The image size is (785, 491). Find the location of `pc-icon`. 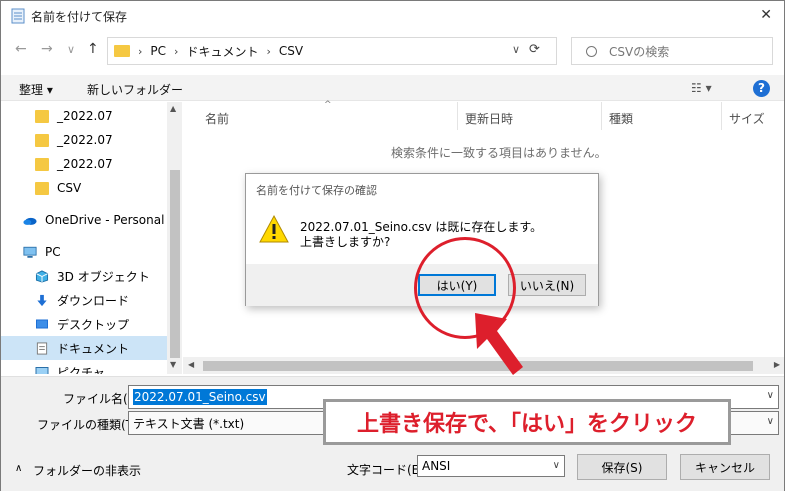

pc-icon is located at coordinates (30, 252).